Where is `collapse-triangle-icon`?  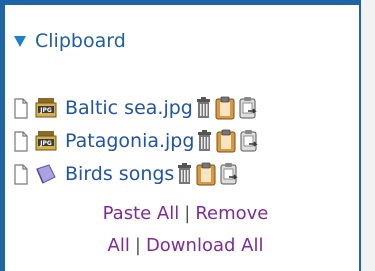
collapse-triangle-icon is located at coordinates (20, 41).